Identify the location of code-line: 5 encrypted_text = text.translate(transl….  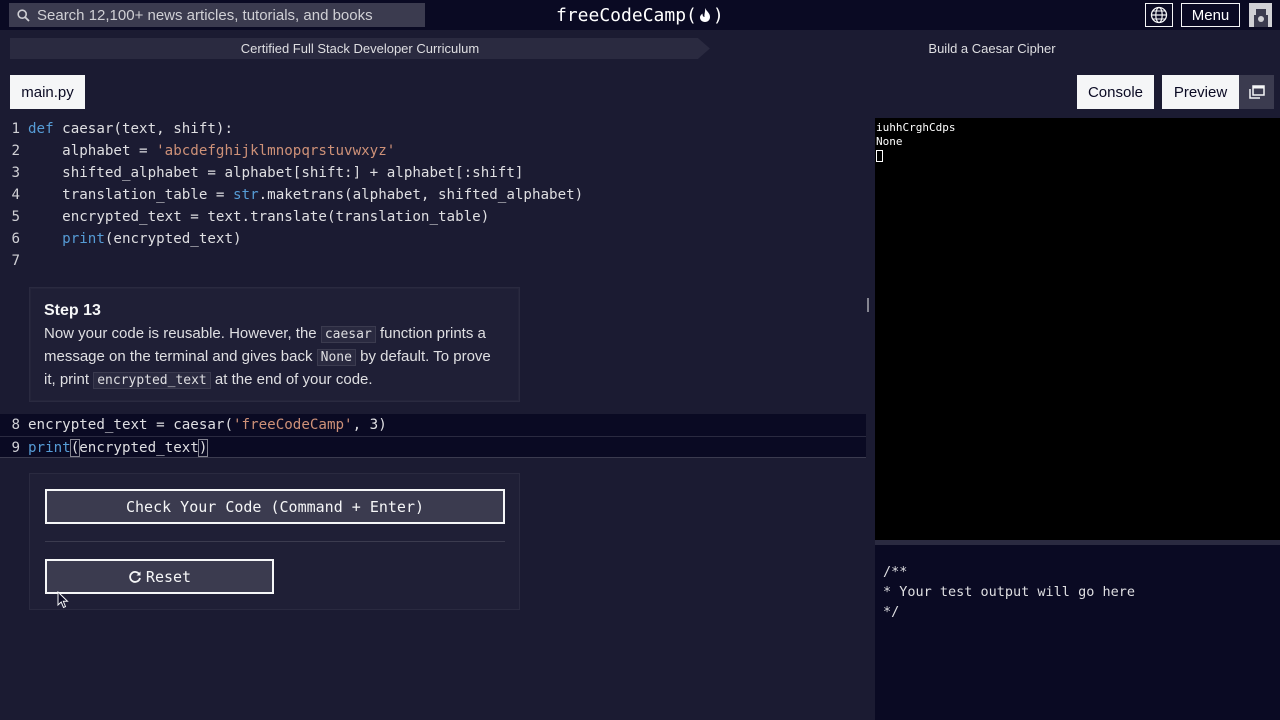
(434, 217).